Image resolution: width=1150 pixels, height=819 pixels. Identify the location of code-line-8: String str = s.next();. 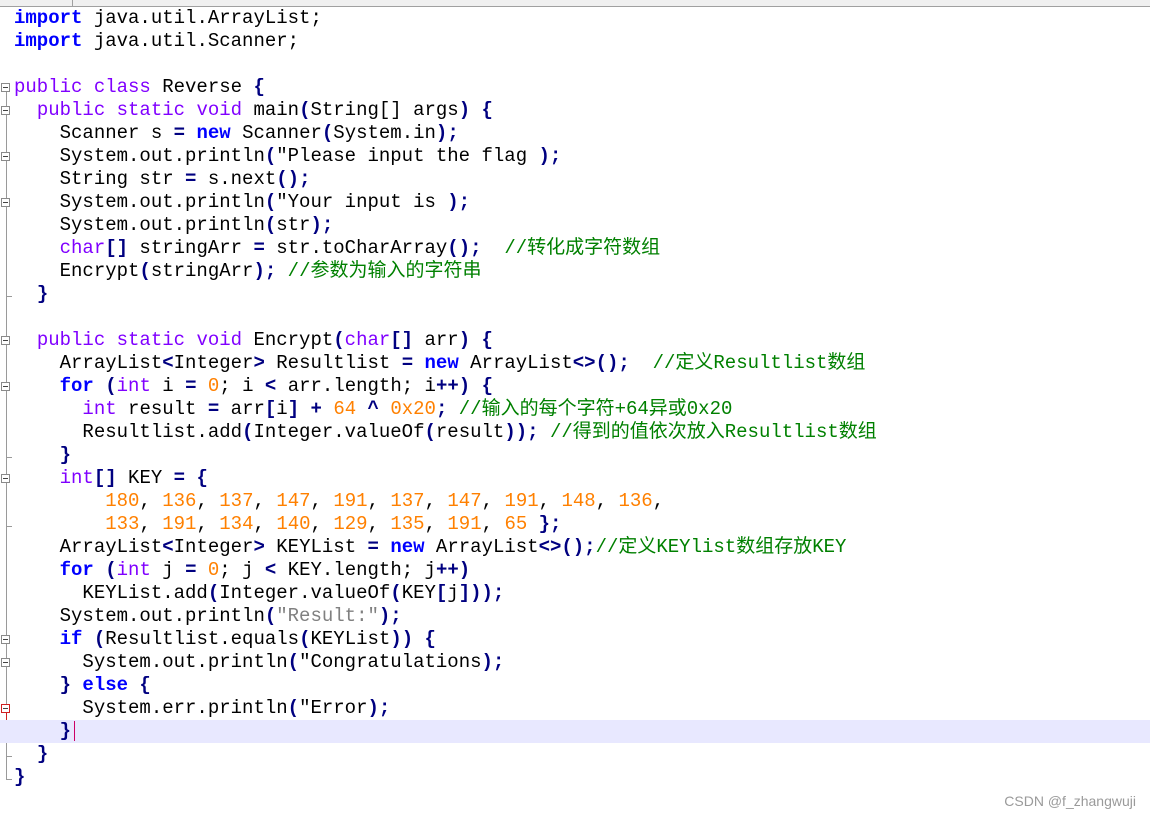
(582, 179).